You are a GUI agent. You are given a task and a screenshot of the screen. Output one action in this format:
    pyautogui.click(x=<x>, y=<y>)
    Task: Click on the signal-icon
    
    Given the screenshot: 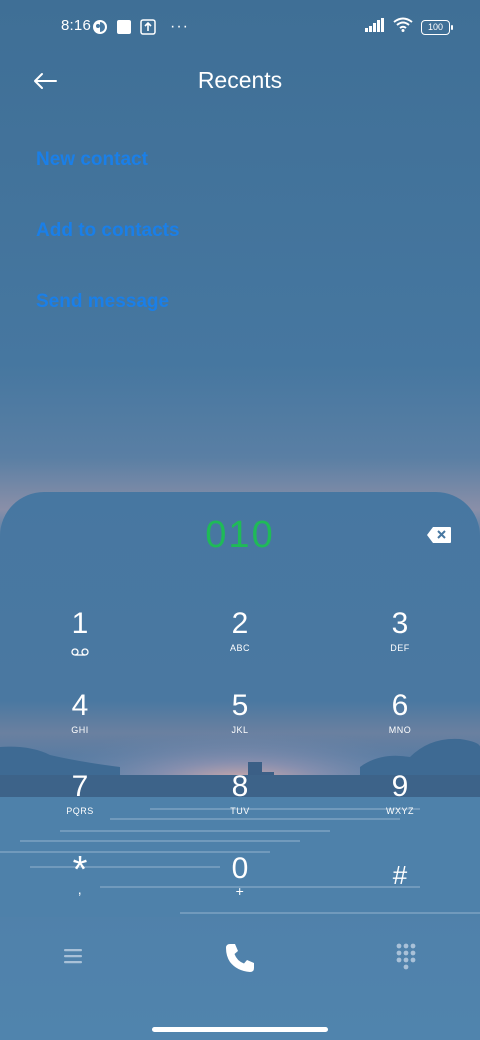 What is the action you would take?
    pyautogui.click(x=375, y=27)
    